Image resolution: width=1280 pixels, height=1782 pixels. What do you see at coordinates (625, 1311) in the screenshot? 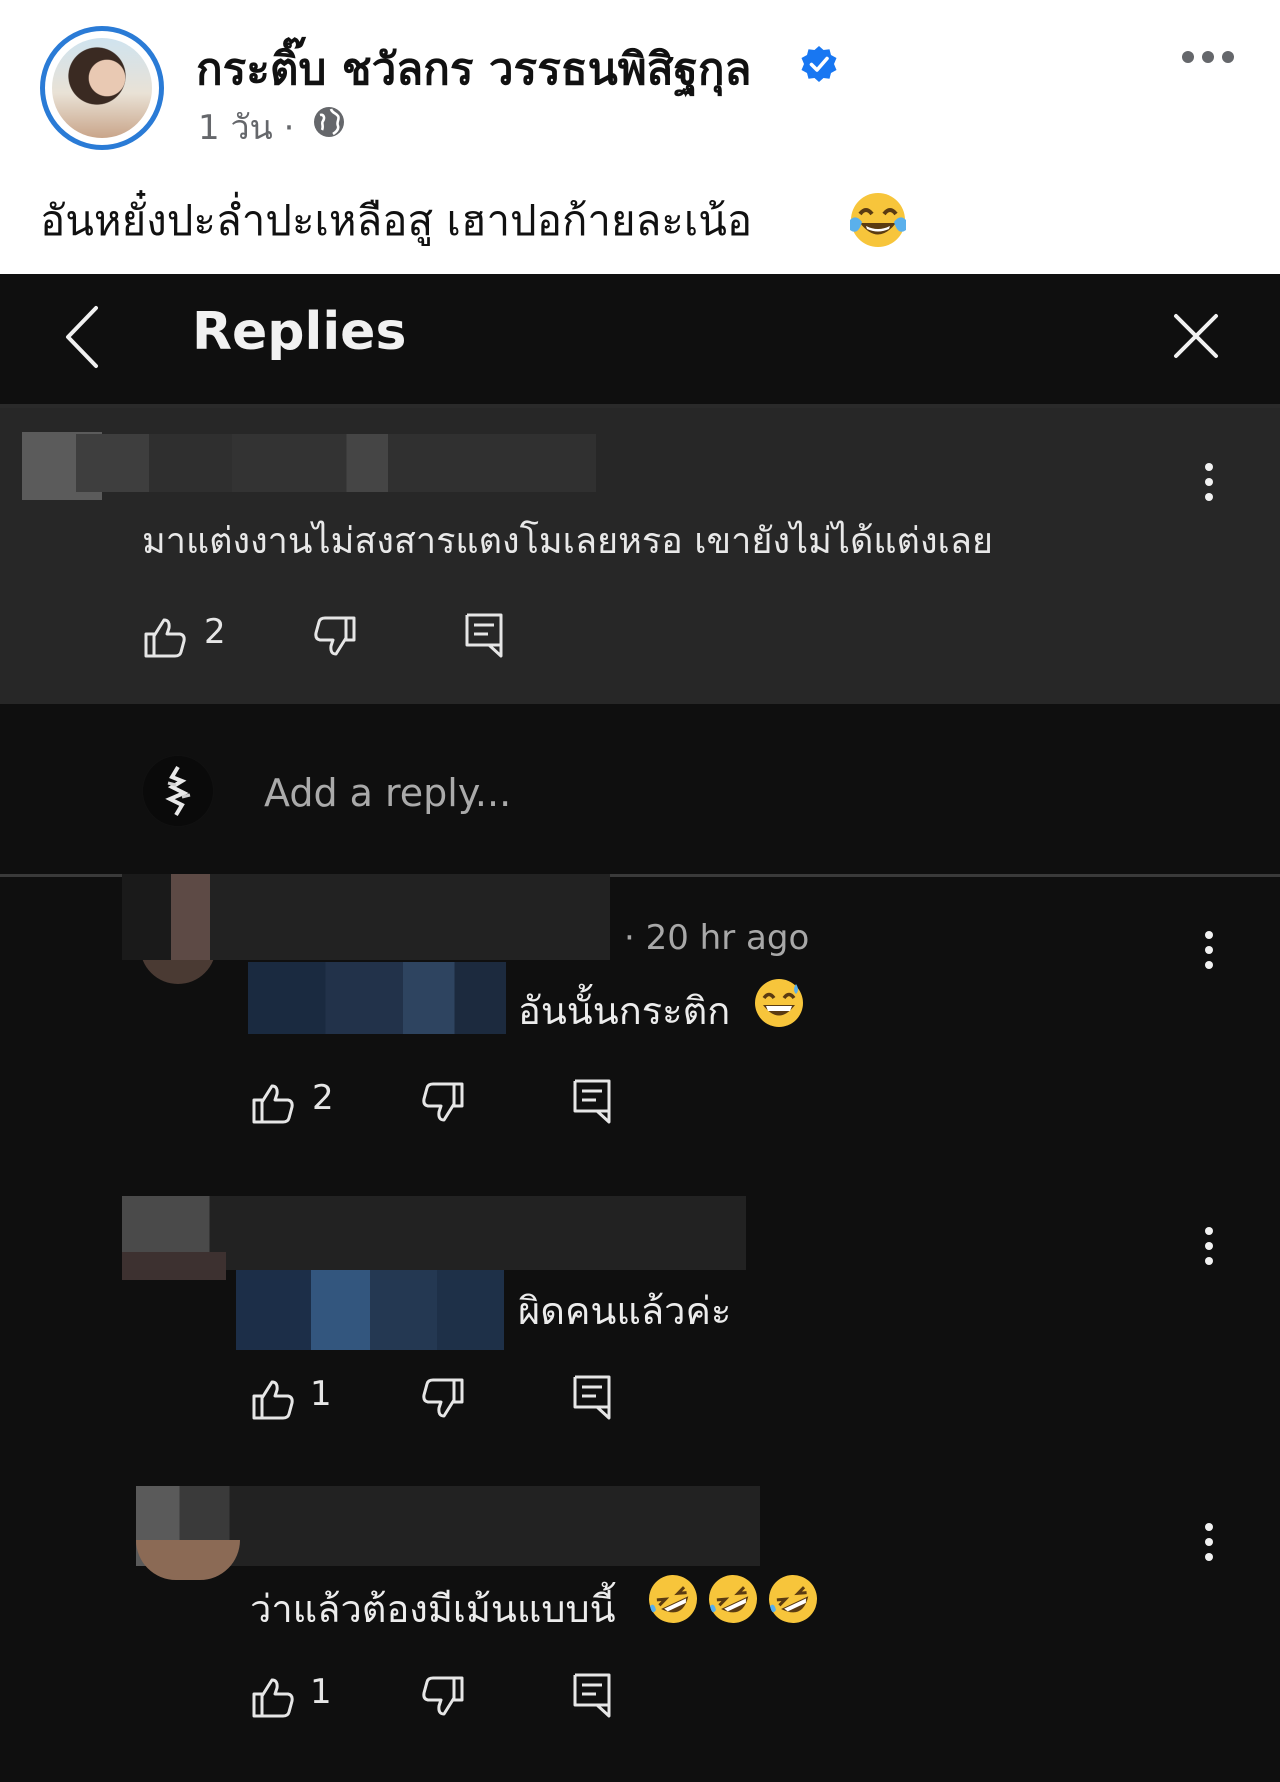
I see `reply-text: ผิดคนแล้วค่ะ` at bounding box center [625, 1311].